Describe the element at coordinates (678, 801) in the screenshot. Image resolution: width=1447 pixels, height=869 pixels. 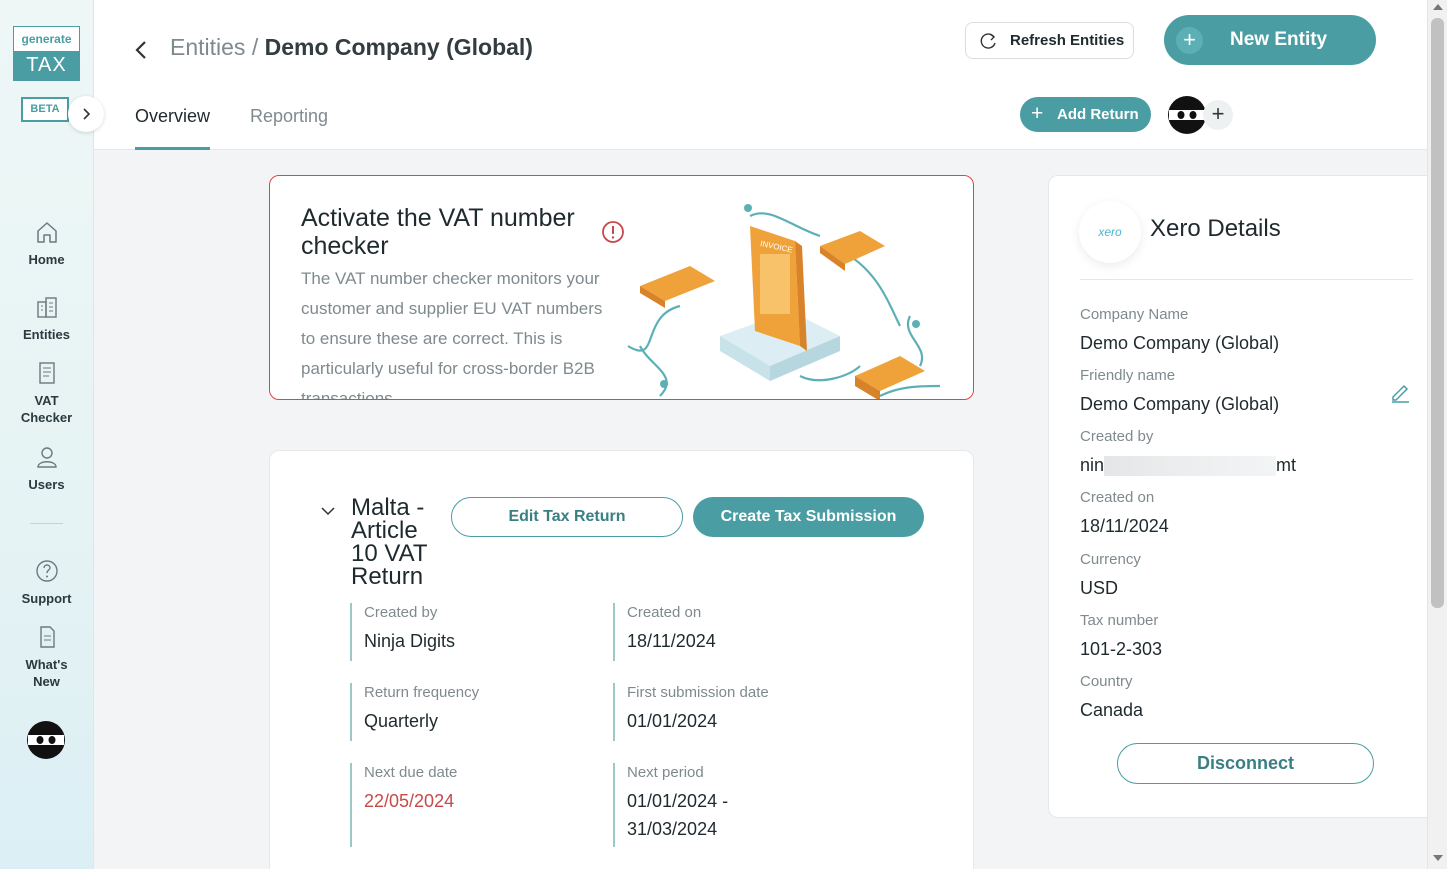
I see `next-period-start: 01/01/2024 -` at that location.